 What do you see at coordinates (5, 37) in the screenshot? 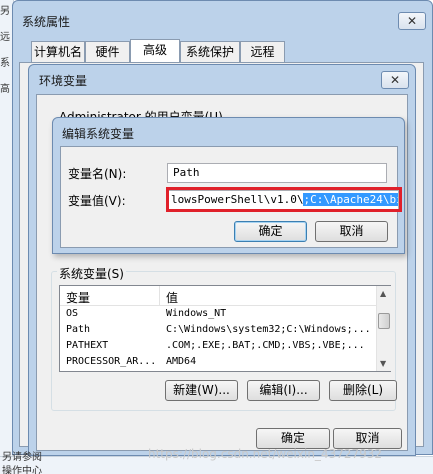
I see `background-text: 远` at bounding box center [5, 37].